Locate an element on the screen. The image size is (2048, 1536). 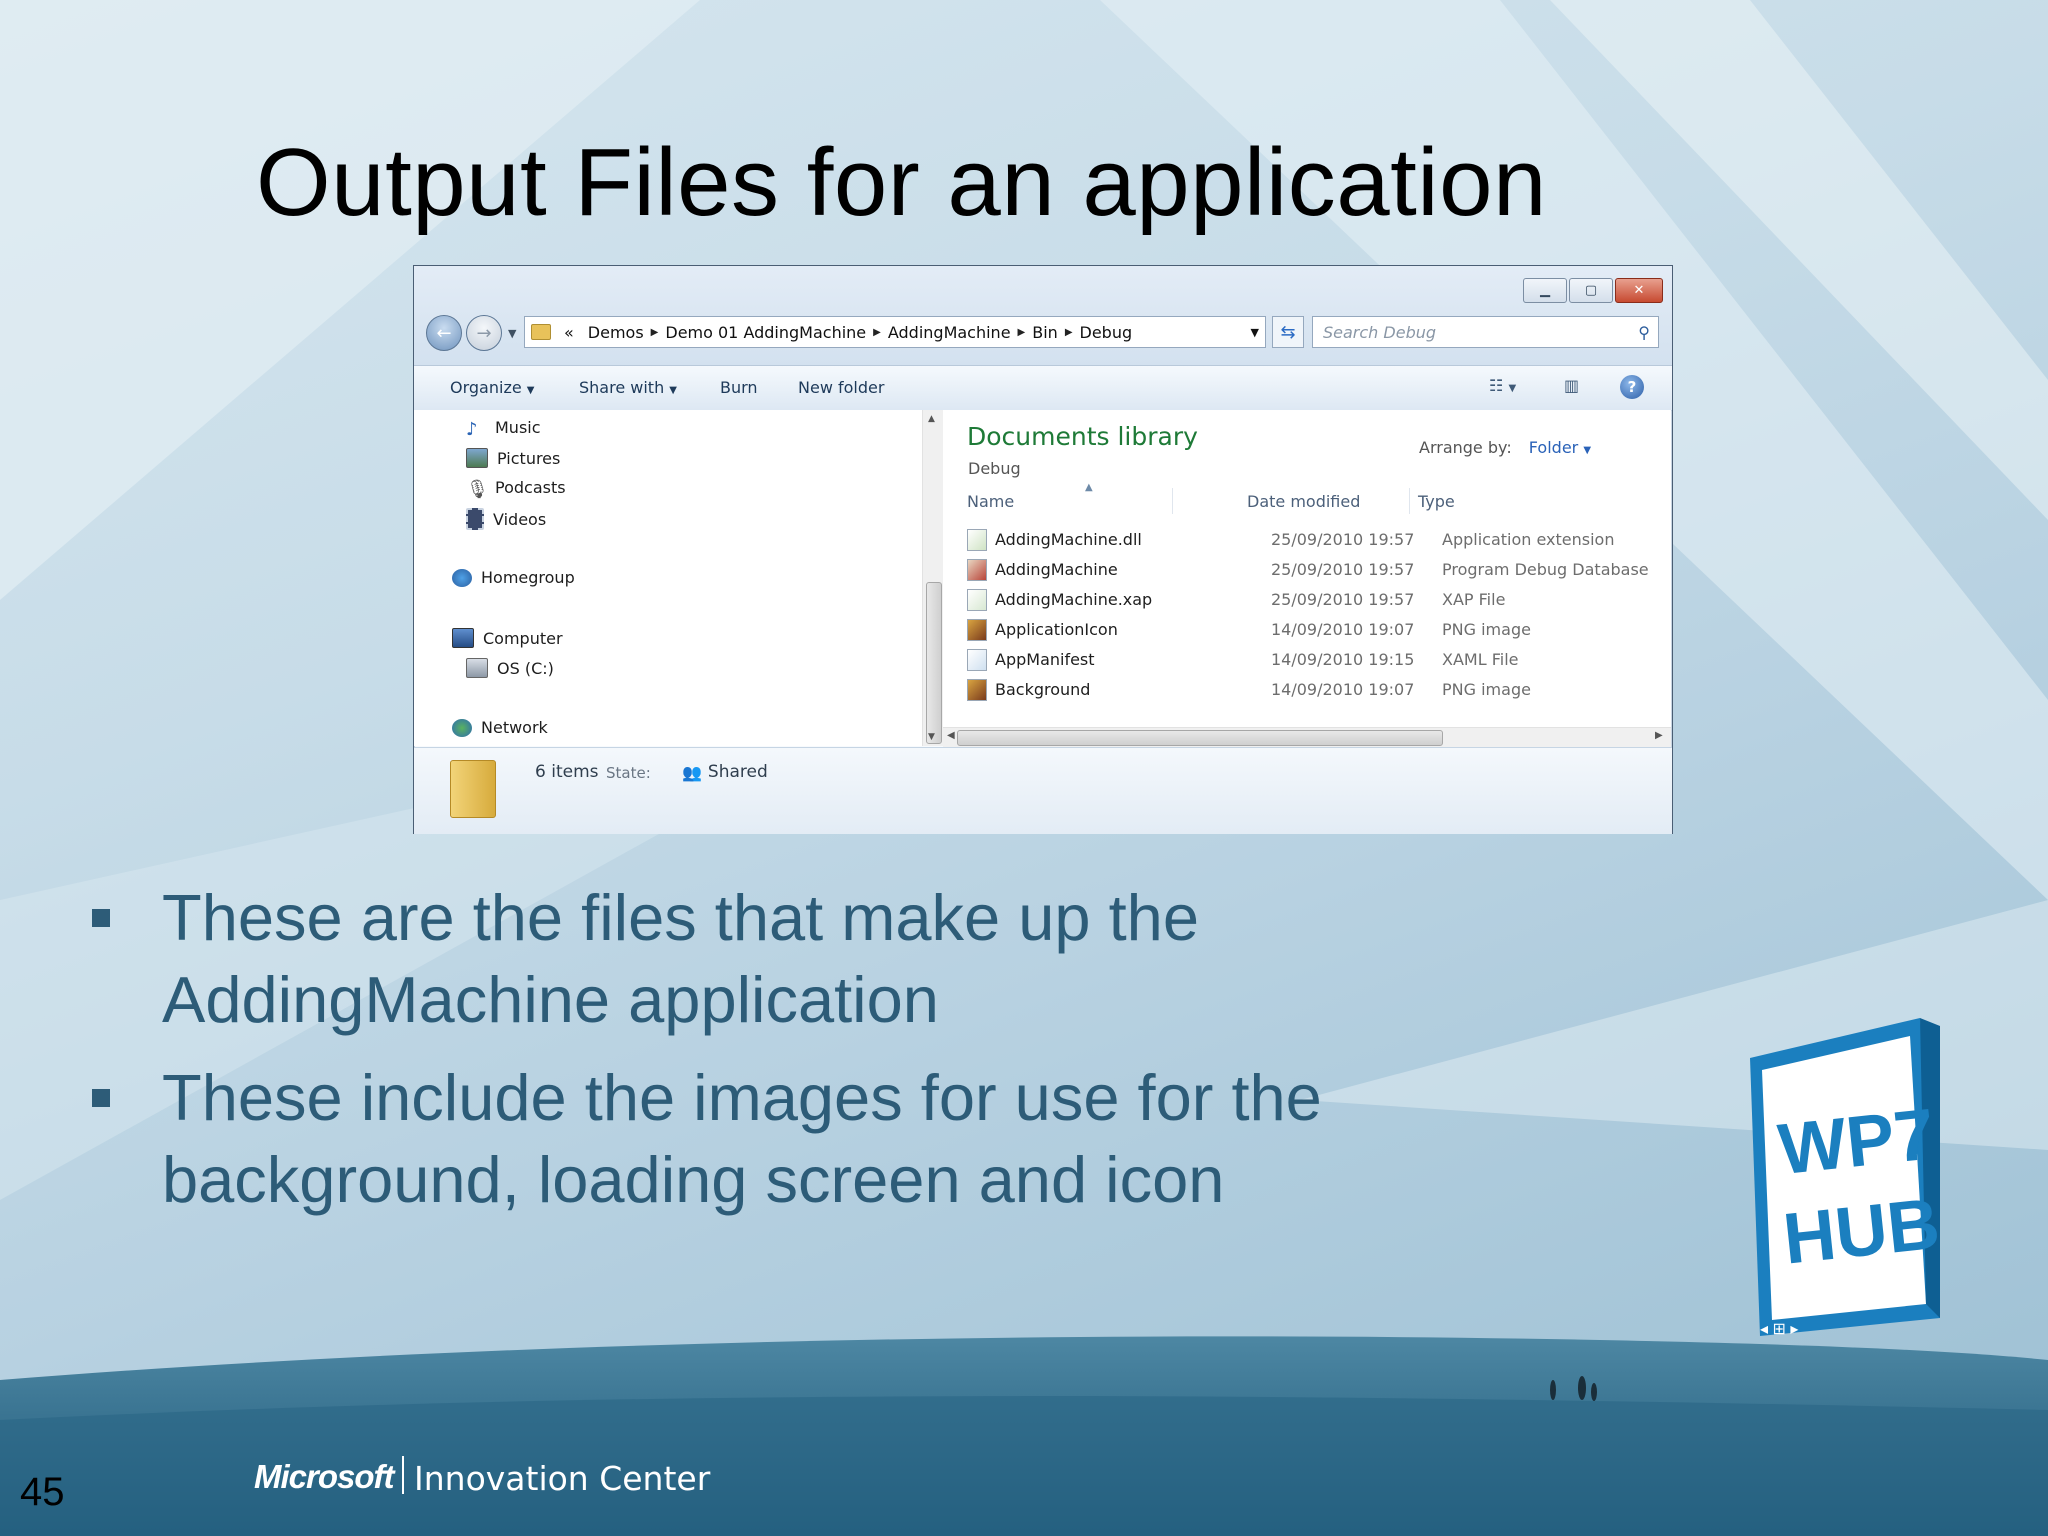
file-name: AddingMachine is located at coordinates (1056, 569).